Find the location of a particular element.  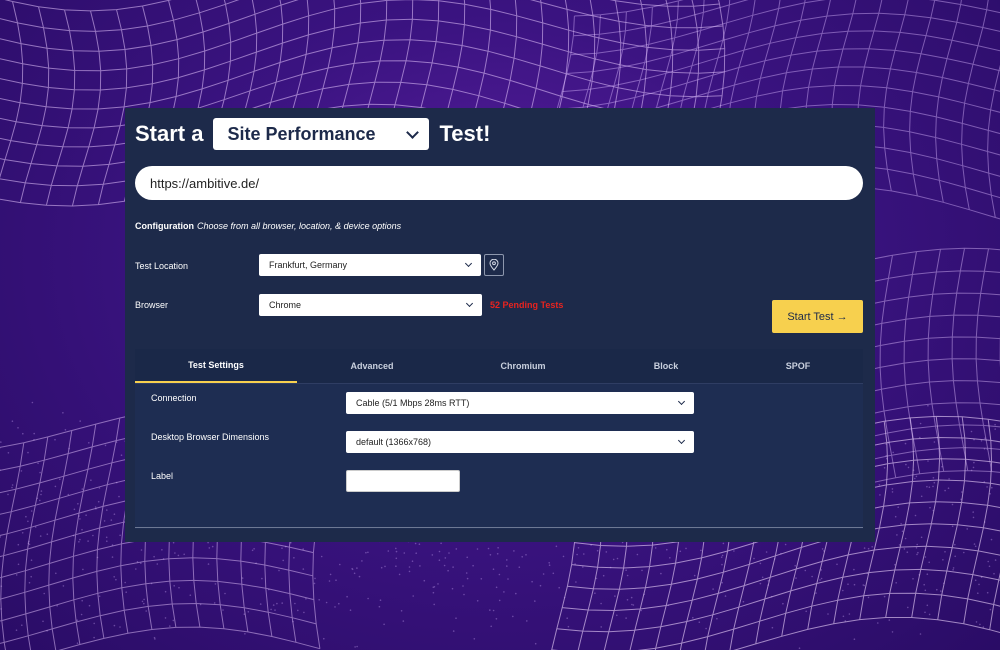

test-location-select: Frankfurt, Germany is located at coordinates (370, 265).